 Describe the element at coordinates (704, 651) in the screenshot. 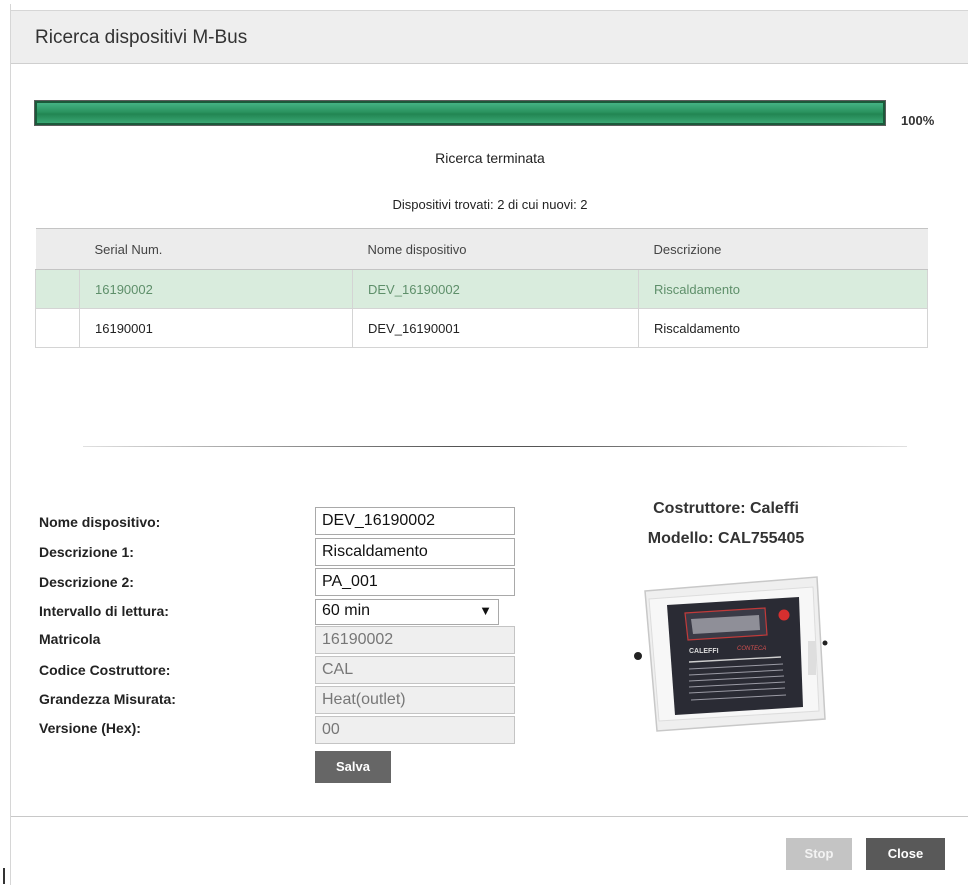

I see `device-brand-text: CALEFFI` at that location.